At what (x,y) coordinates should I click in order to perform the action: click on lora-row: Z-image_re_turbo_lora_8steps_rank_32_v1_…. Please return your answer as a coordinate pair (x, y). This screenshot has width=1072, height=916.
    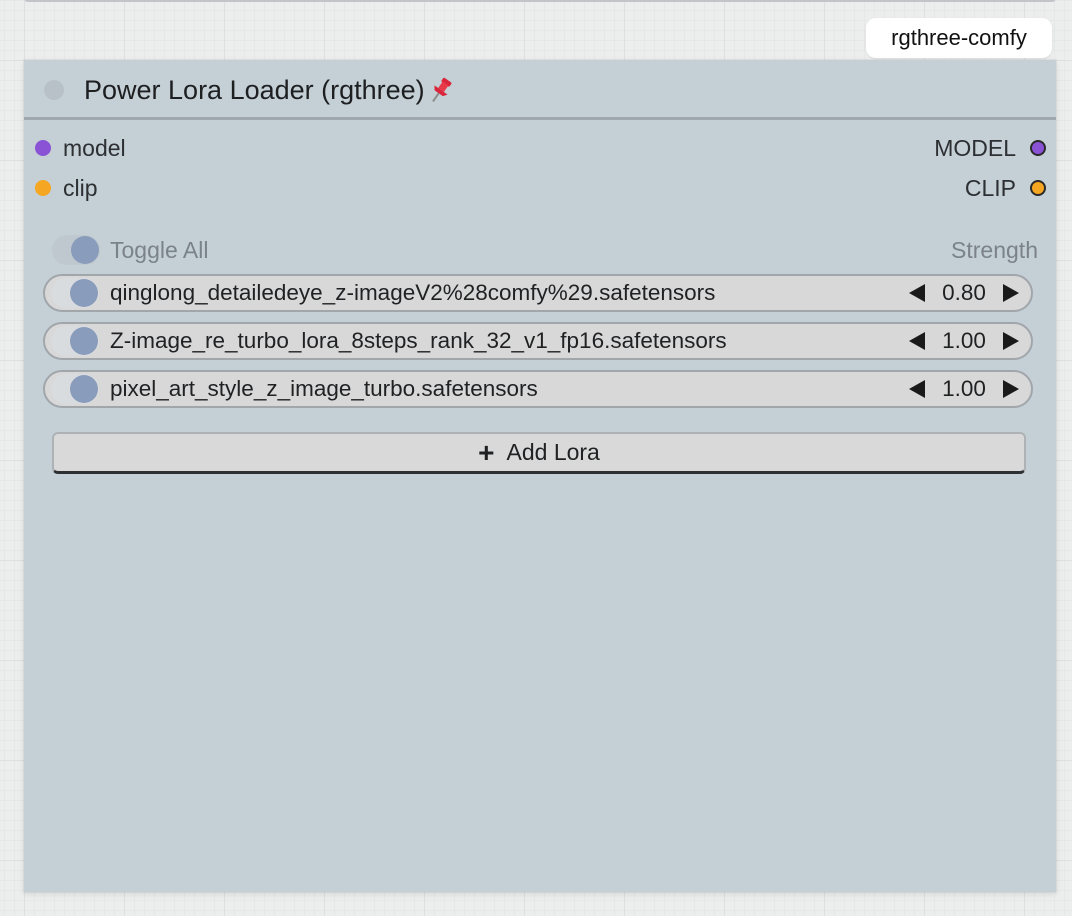
    Looking at the image, I should click on (538, 341).